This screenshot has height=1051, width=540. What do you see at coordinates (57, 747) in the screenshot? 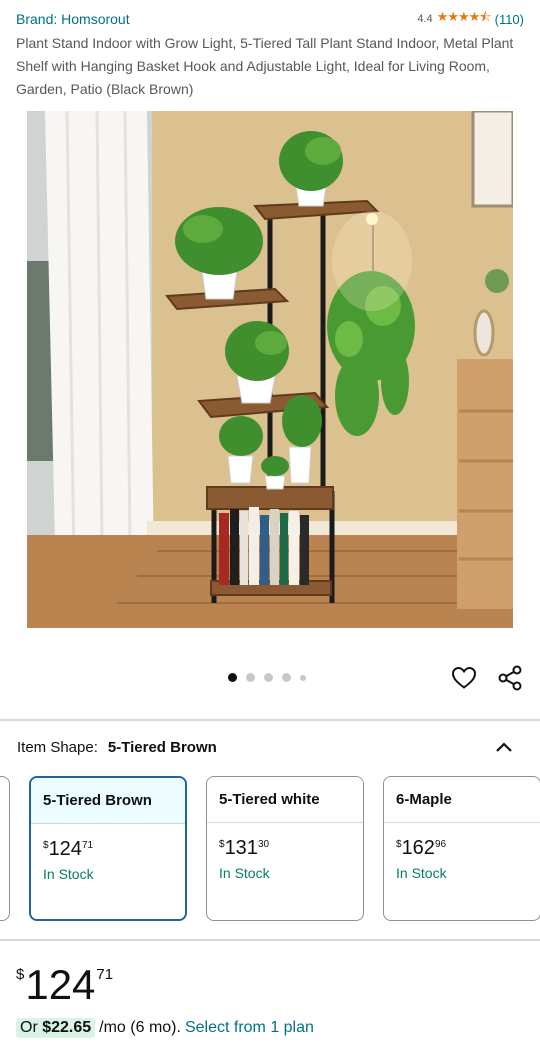
I see `item-shape-label: Item Shape:` at bounding box center [57, 747].